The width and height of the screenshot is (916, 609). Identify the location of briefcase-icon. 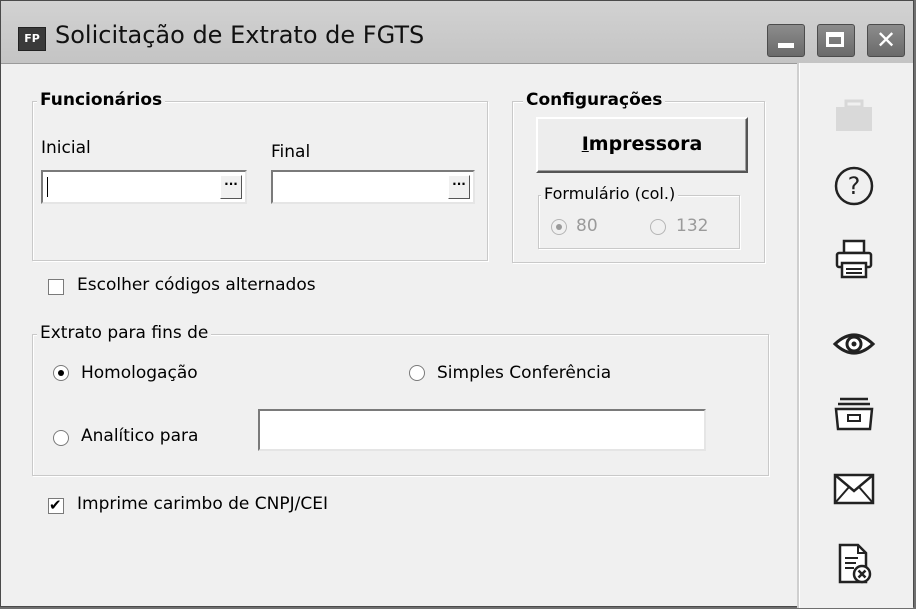
(854, 116).